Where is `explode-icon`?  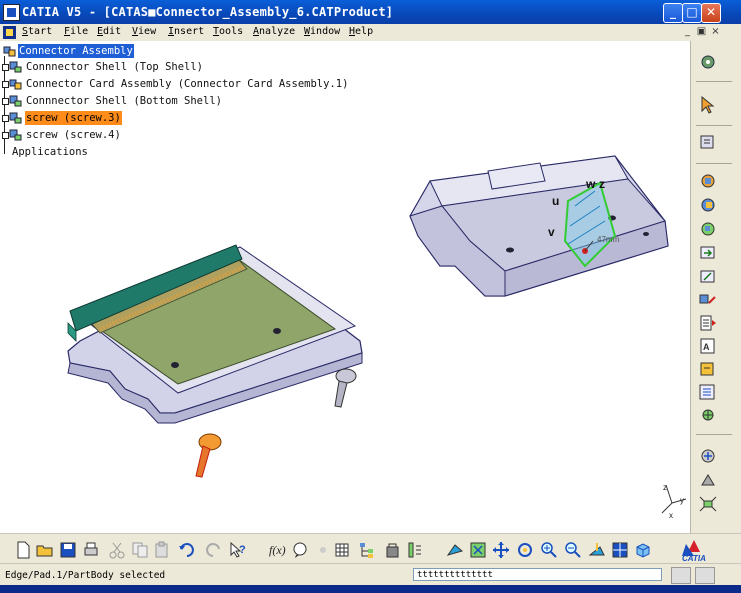 explode-icon is located at coordinates (708, 504).